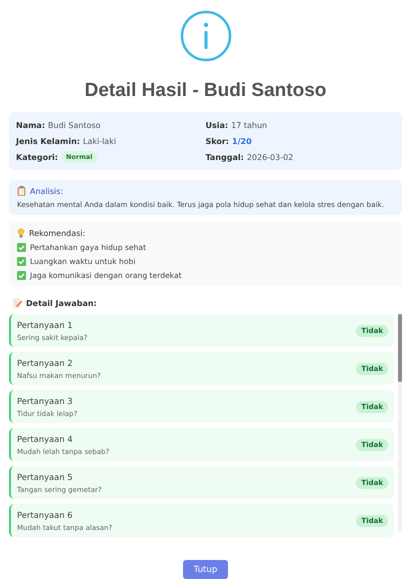  What do you see at coordinates (45, 515) in the screenshot?
I see `question-number: Pertanyaan 6` at bounding box center [45, 515].